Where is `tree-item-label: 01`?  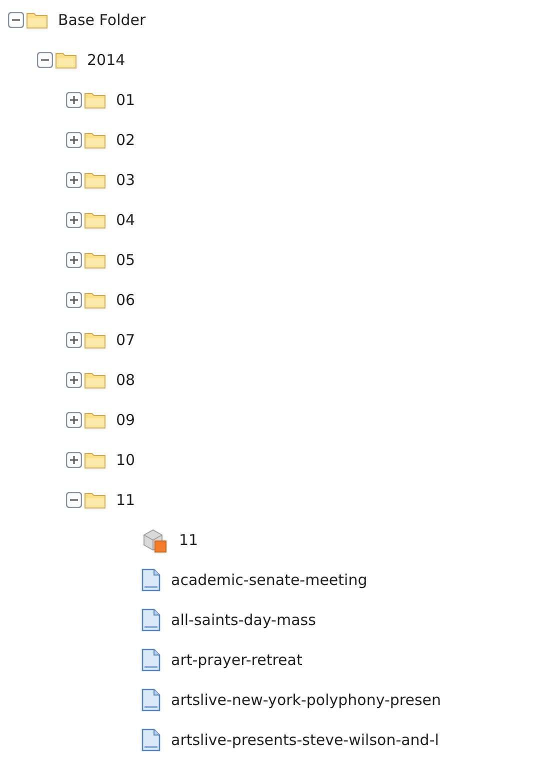 tree-item-label: 01 is located at coordinates (126, 100).